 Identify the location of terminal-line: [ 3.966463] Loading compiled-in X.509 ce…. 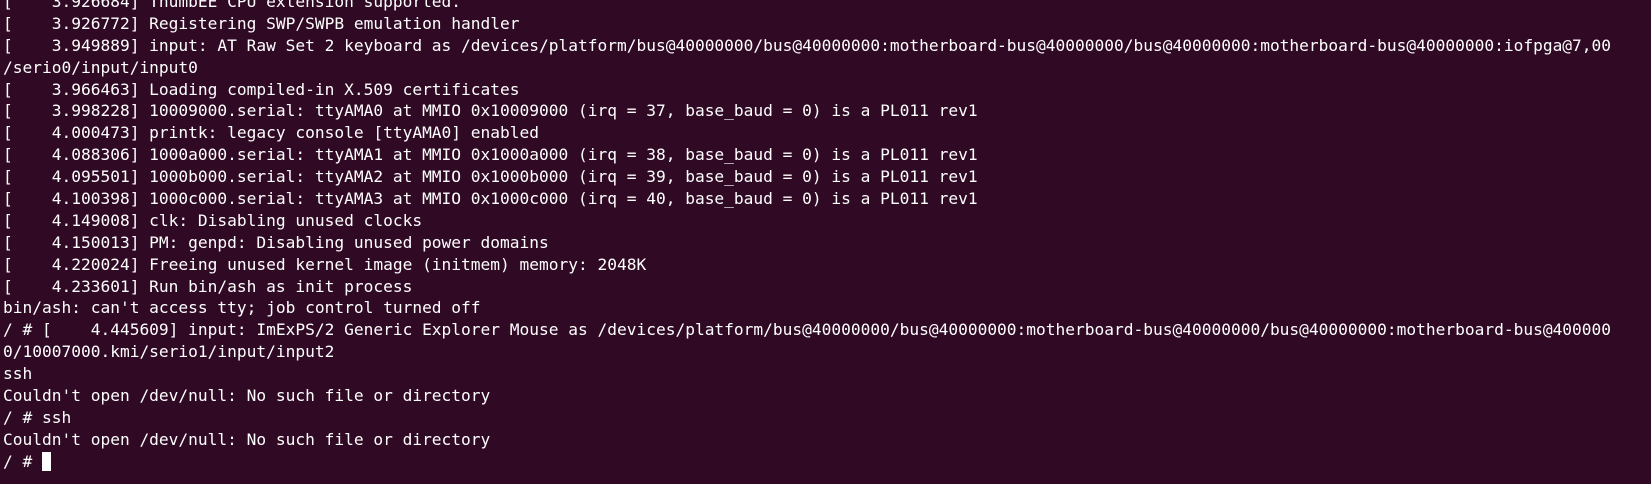
(261, 89).